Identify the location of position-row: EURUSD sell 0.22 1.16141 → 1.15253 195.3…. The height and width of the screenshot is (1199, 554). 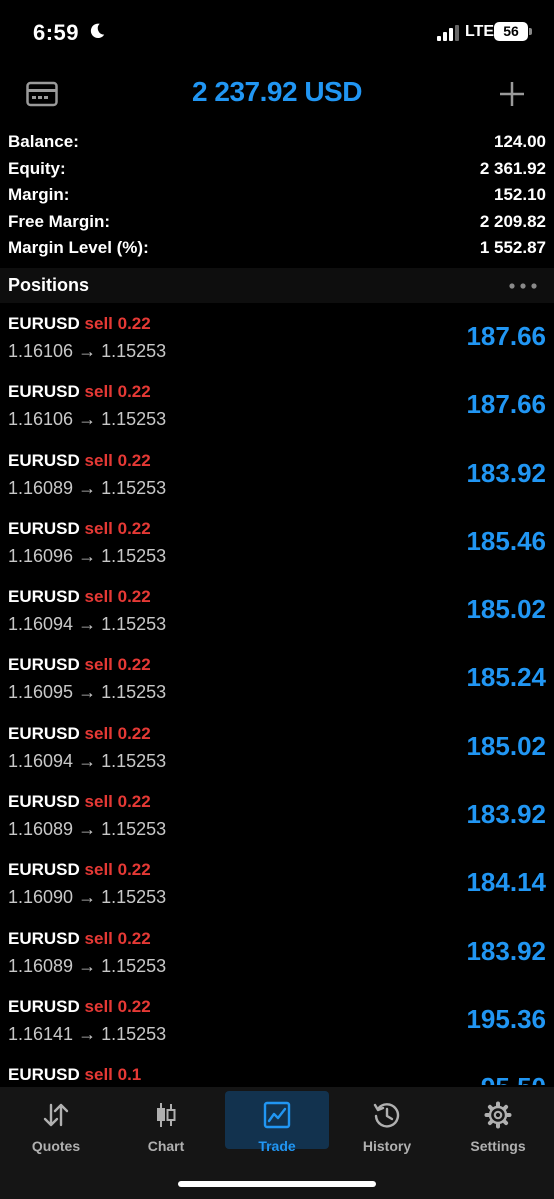
(277, 1022).